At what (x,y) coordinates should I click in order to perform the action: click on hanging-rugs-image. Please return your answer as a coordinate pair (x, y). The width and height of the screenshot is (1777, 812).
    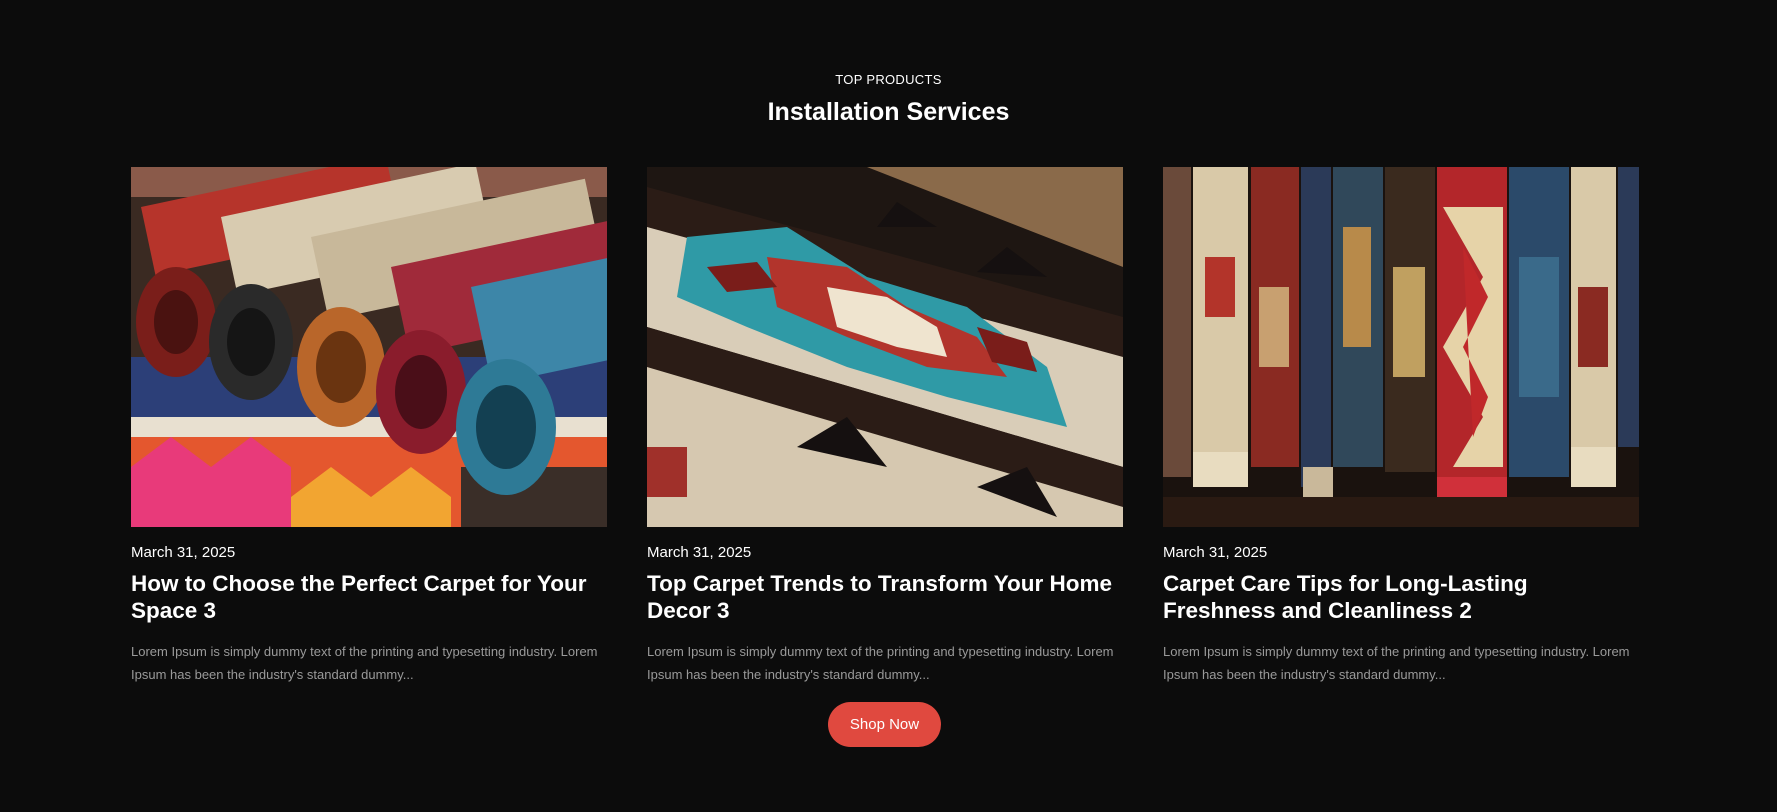
    Looking at the image, I should click on (1401, 347).